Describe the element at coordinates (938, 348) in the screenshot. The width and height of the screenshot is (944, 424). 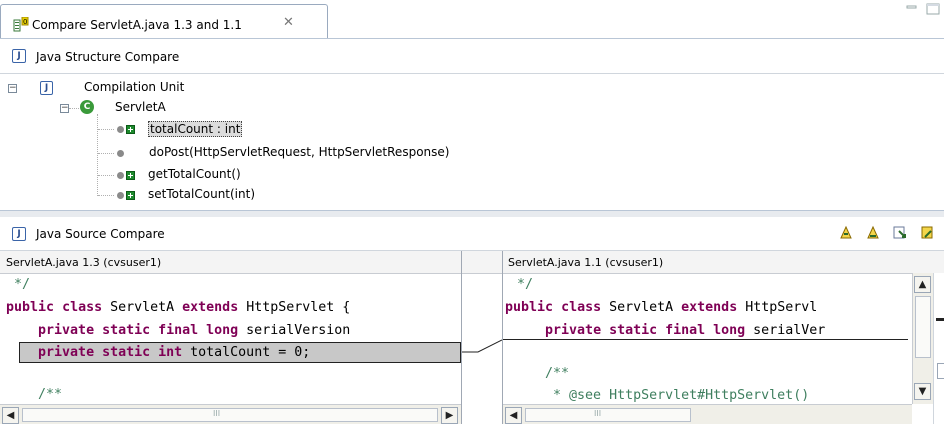
I see `overview-ruler` at that location.